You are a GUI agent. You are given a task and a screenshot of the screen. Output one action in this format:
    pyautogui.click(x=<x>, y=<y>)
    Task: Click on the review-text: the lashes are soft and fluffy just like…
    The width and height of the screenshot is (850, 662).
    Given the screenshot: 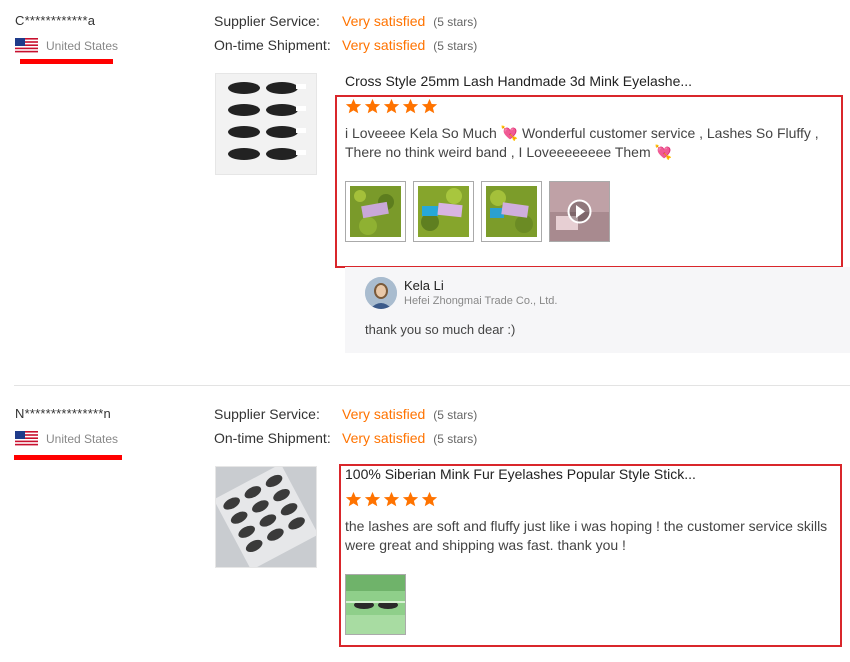 What is the action you would take?
    pyautogui.click(x=586, y=535)
    